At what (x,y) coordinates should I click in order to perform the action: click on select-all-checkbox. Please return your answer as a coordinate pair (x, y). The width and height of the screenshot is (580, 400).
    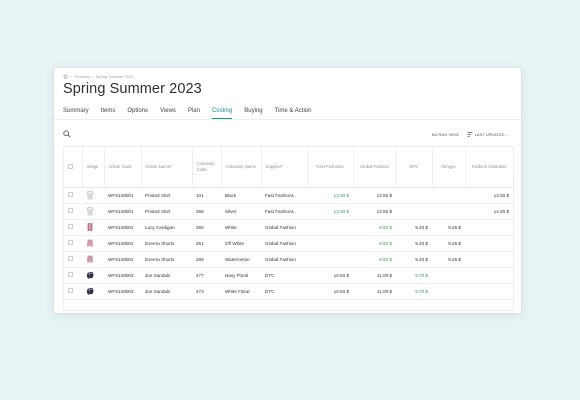
    Looking at the image, I should click on (70, 166).